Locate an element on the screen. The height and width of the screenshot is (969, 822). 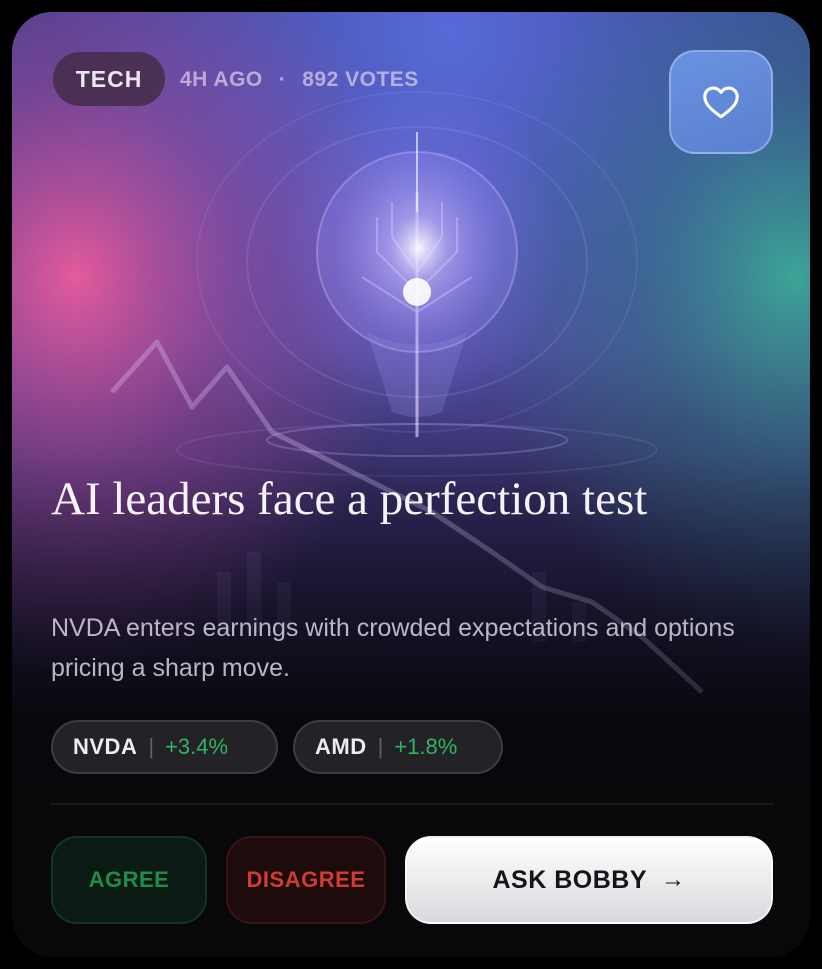
headline: AI leaders face a perfection test is located at coordinates (349, 499).